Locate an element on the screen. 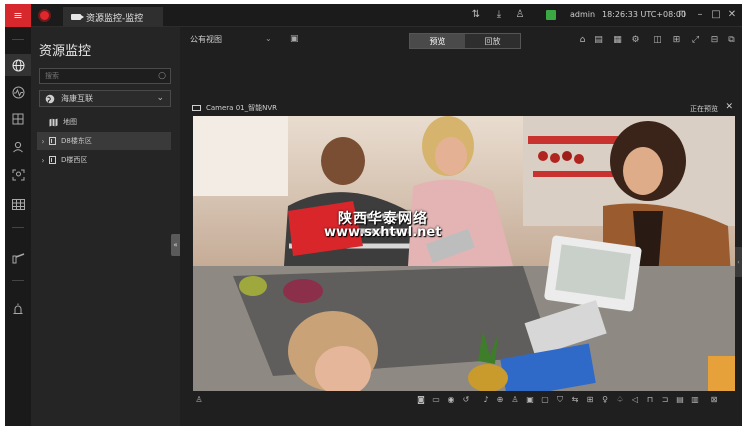 The height and width of the screenshot is (430, 747). alarm-signal-icon: ⇅ is located at coordinates (476, 15).